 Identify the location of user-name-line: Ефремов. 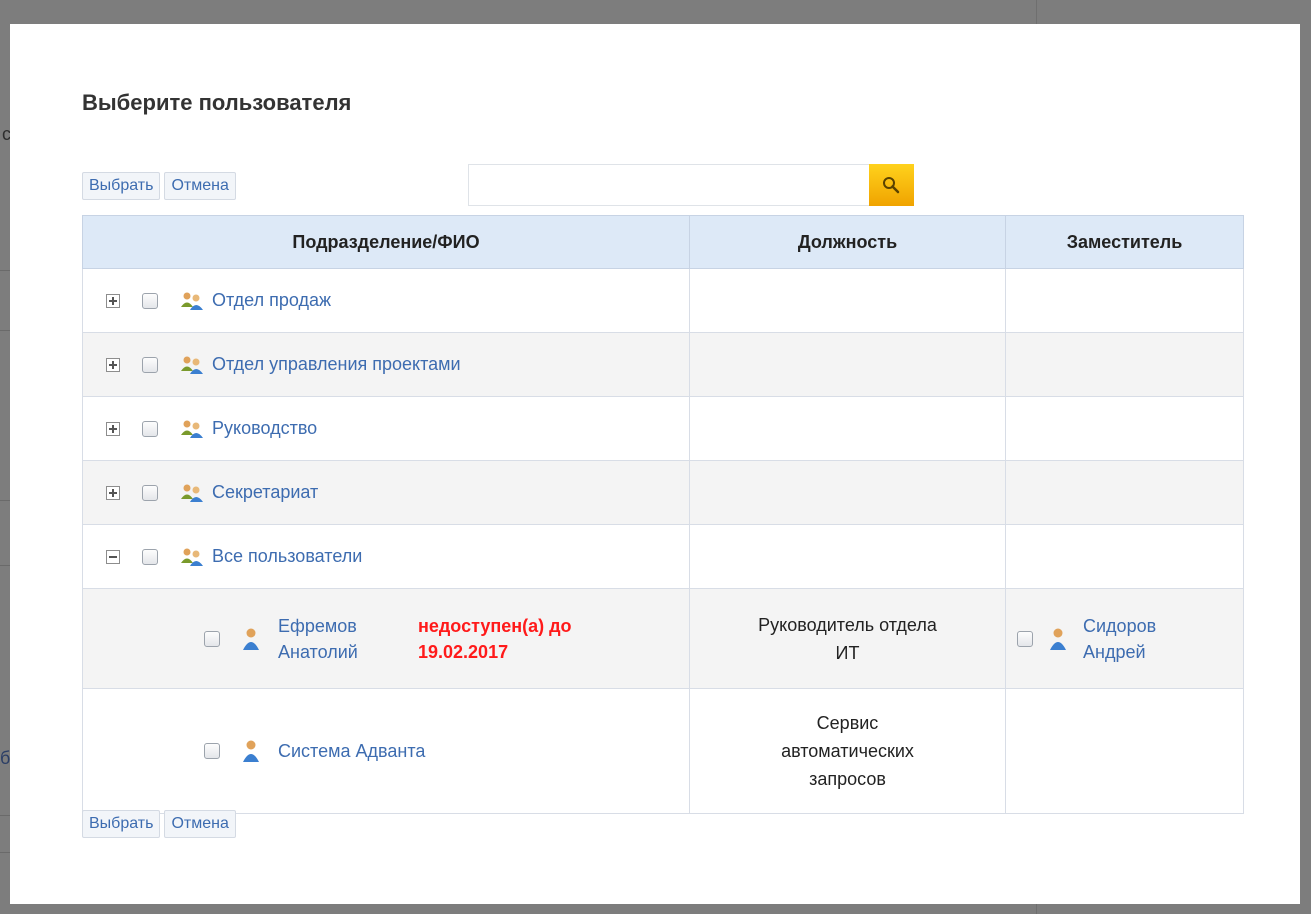
(317, 625).